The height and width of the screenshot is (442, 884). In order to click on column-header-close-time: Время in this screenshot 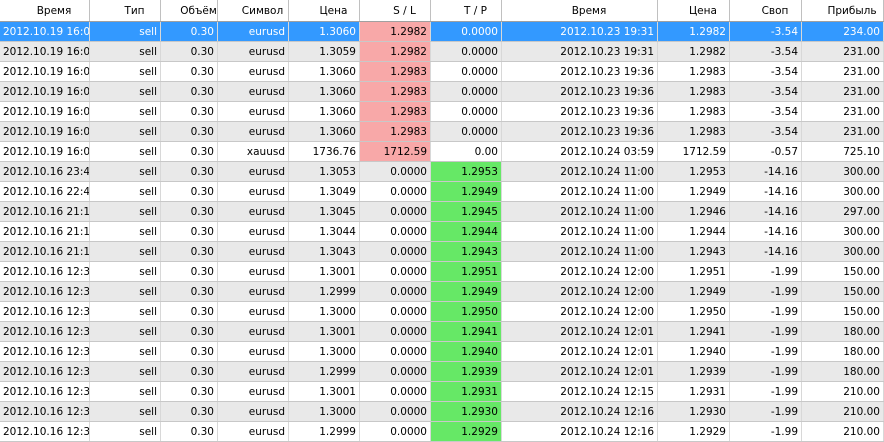, I will do `click(580, 10)`.